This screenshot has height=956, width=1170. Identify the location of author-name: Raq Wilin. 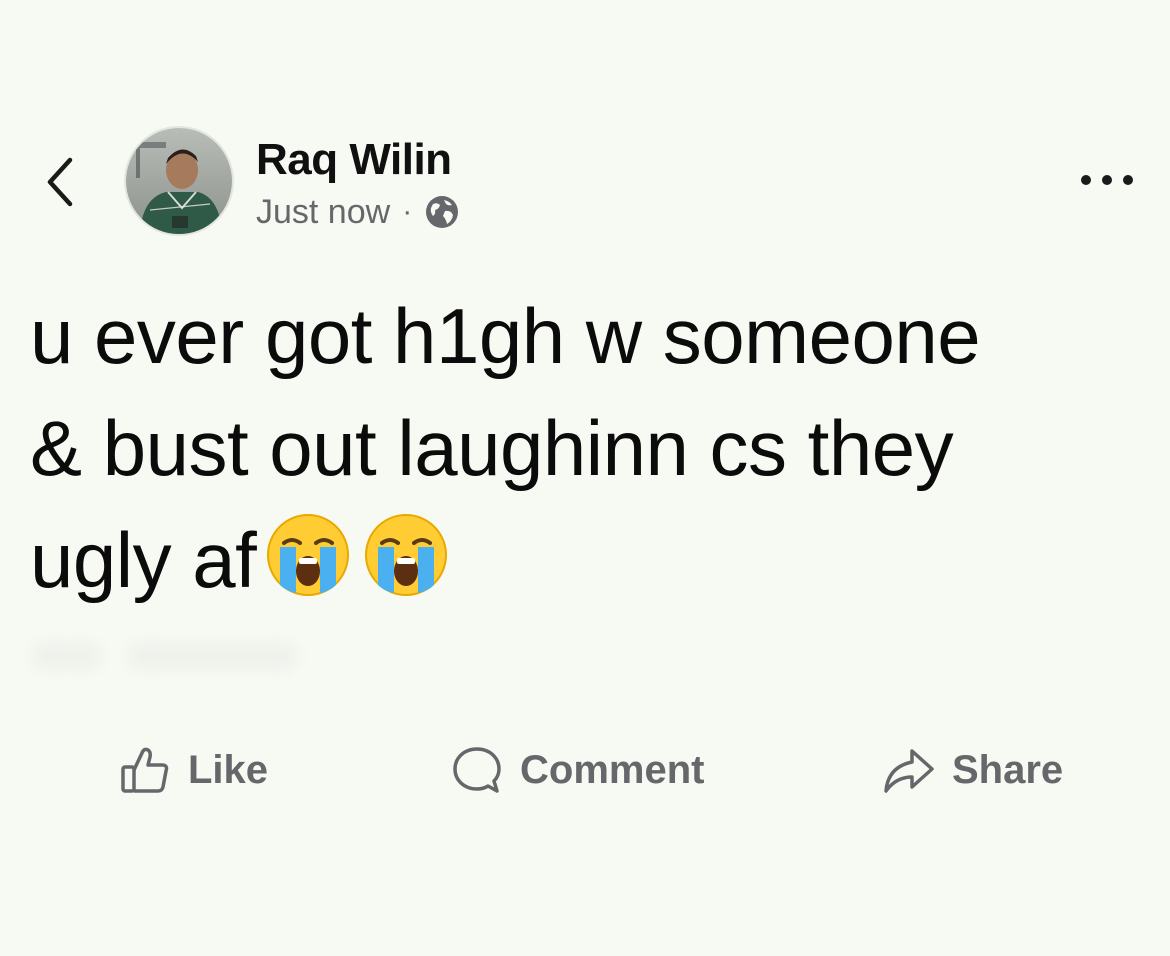
(354, 160).